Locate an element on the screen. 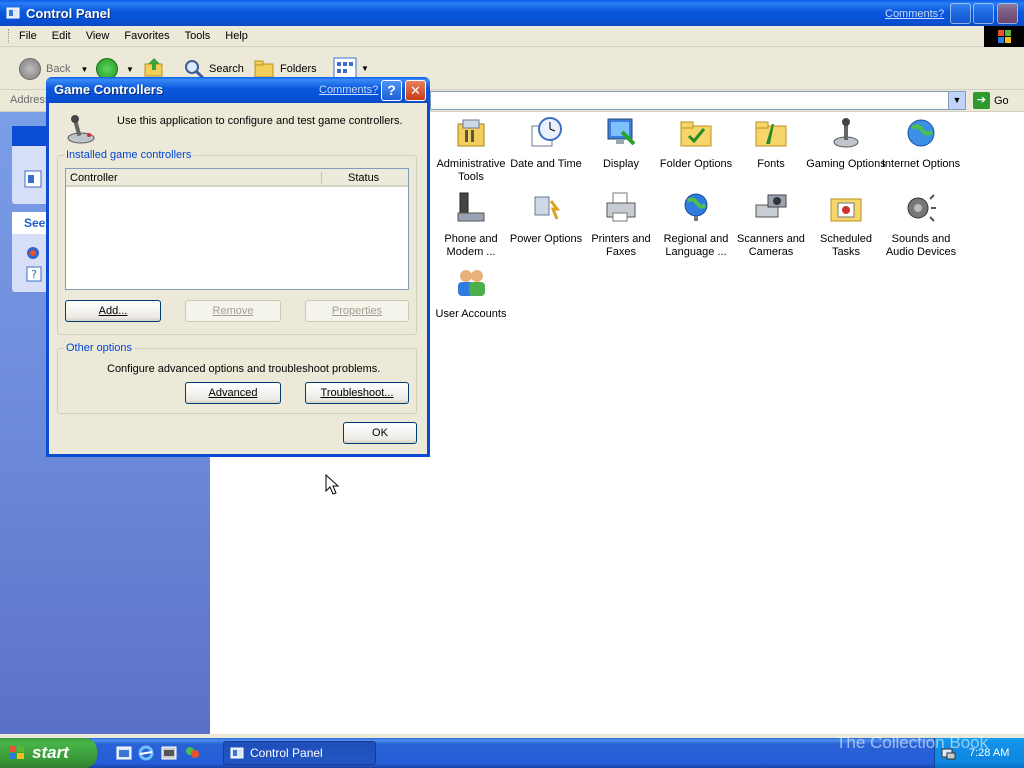 The width and height of the screenshot is (1024, 768). cp-label: Fonts is located at coordinates (771, 164).